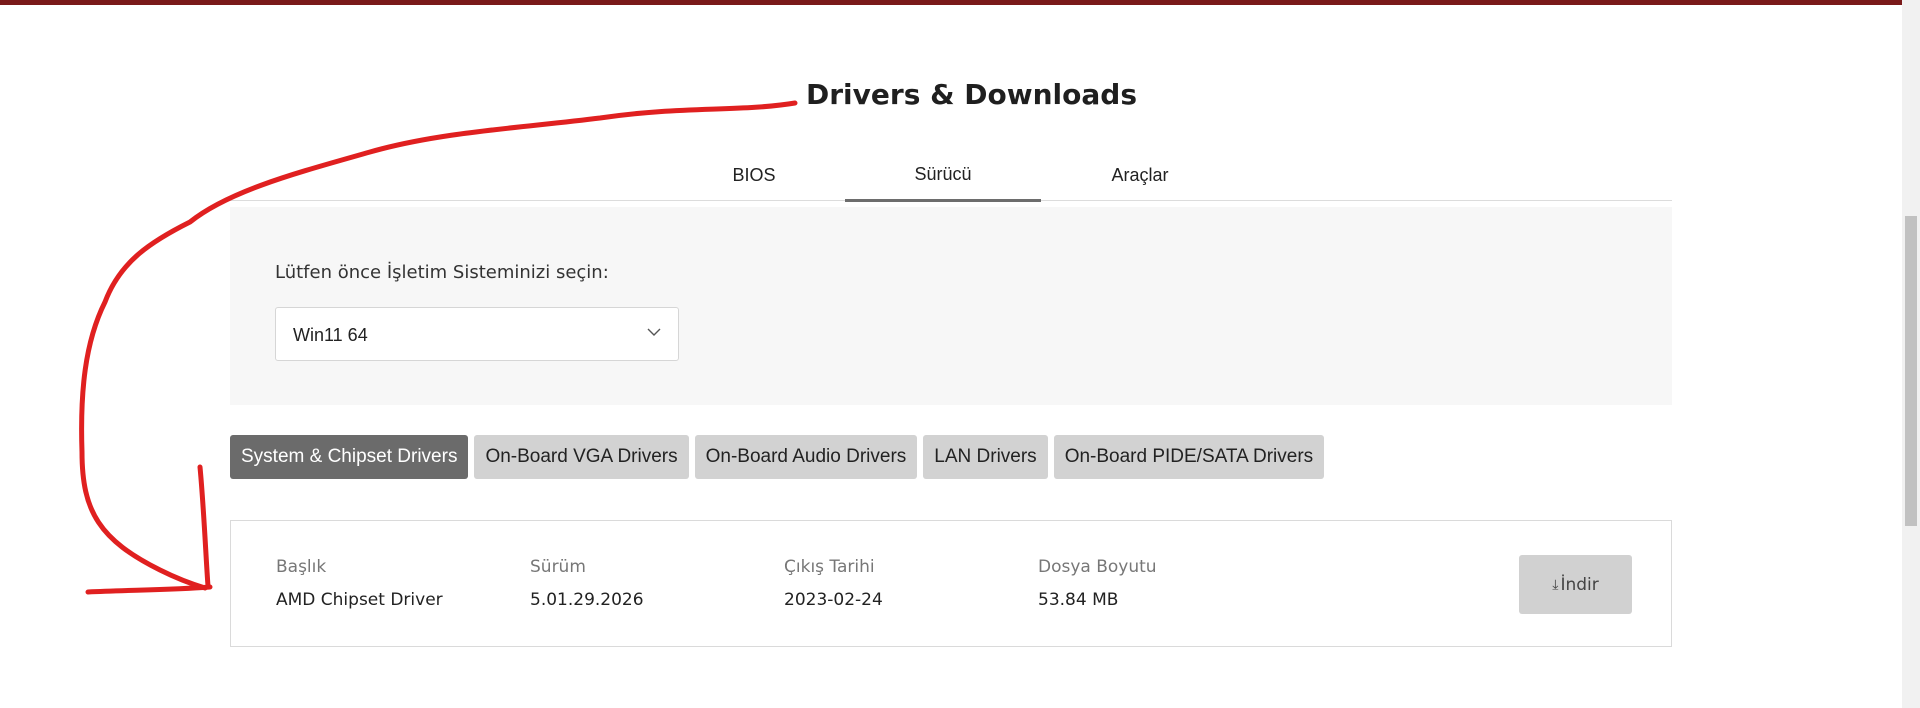 The width and height of the screenshot is (1920, 708). I want to click on os-select-value: Win11 64, so click(330, 335).